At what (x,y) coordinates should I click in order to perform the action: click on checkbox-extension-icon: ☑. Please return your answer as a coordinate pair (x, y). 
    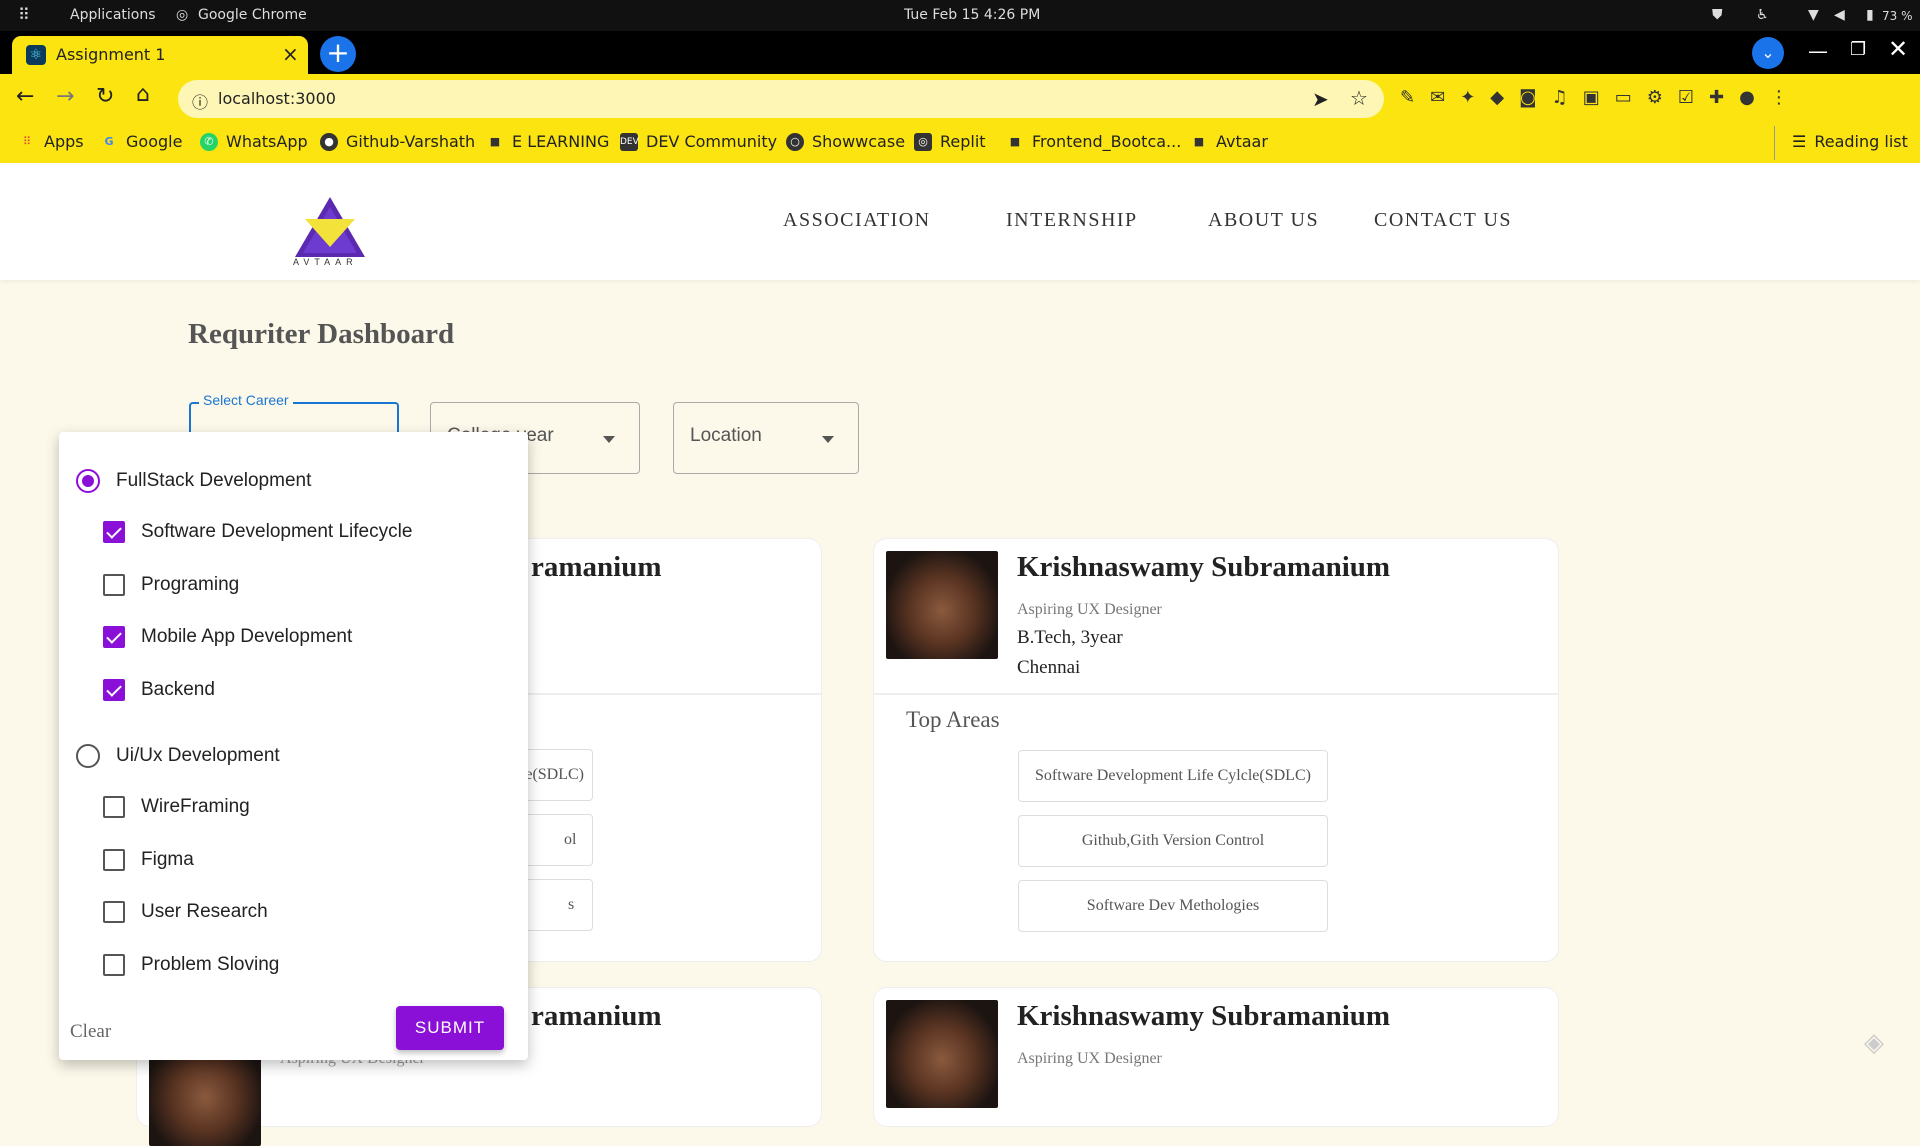
    Looking at the image, I should click on (1686, 97).